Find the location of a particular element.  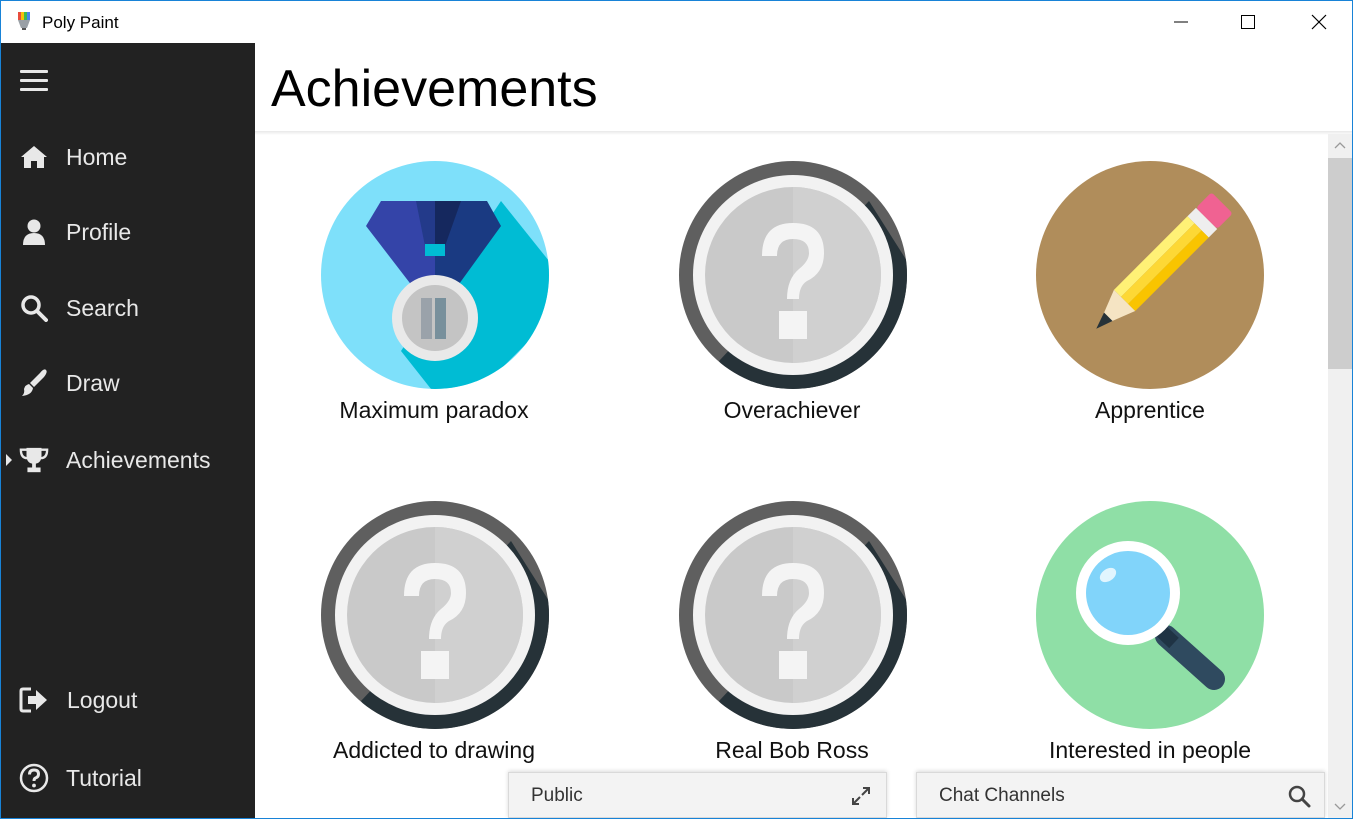

chevron-down-icon is located at coordinates (1340, 806).